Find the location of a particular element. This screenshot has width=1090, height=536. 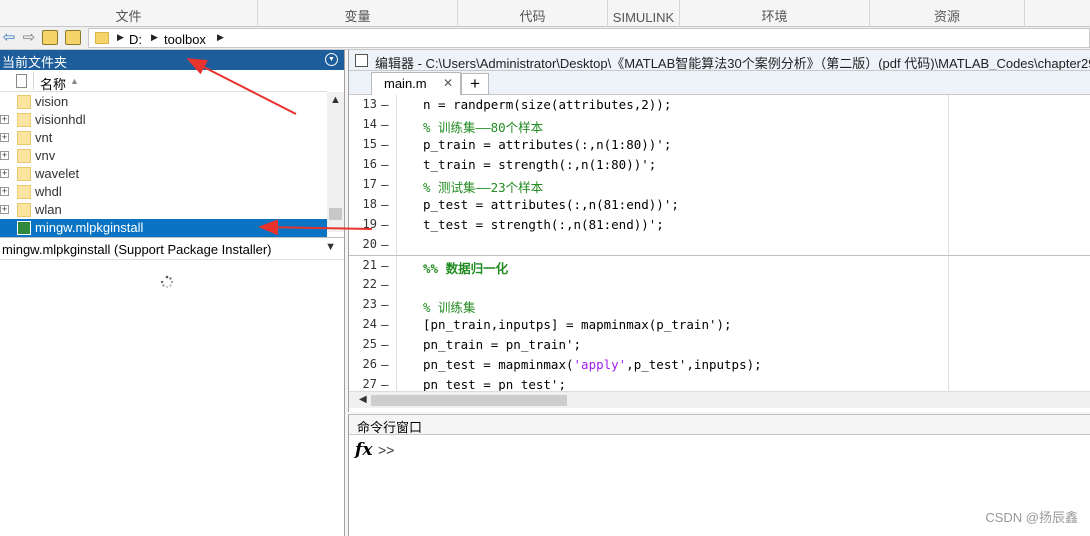

editor-icon is located at coordinates (361, 60).